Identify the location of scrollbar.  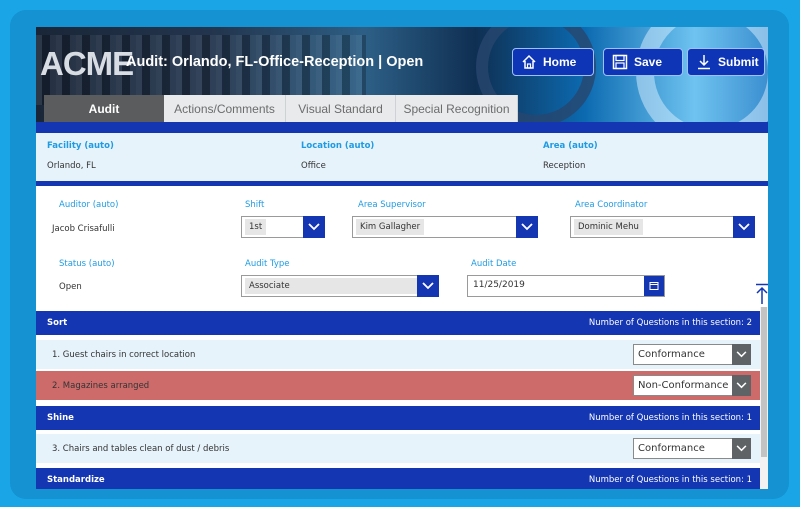
(764, 398).